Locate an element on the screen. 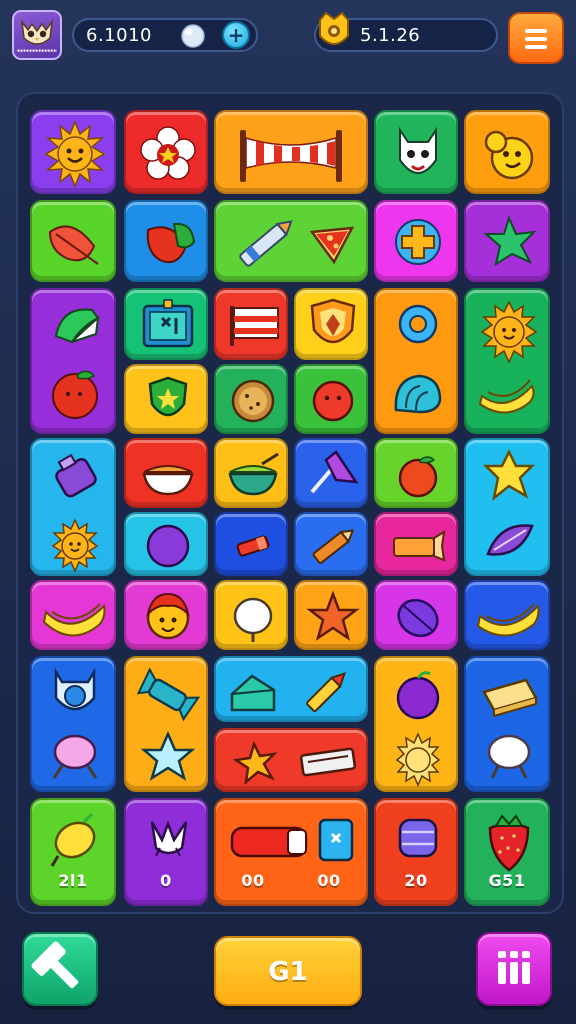 The height and width of the screenshot is (1024, 576). banner-icon is located at coordinates (291, 156).